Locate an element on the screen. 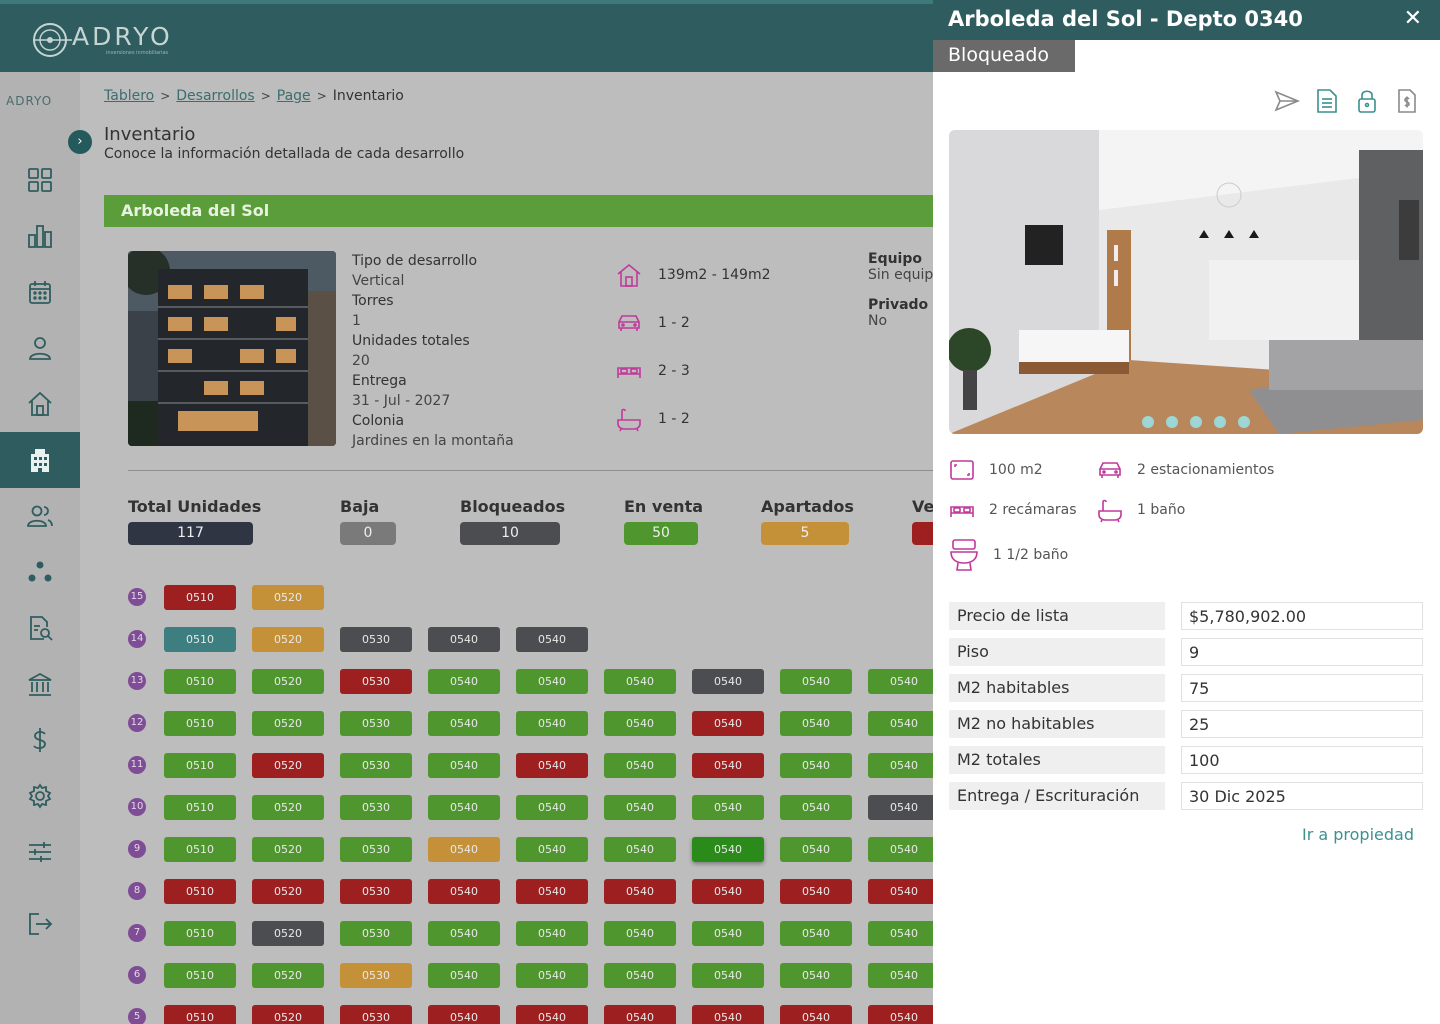 The width and height of the screenshot is (1440, 1024). breadcrumb-link-tablero: Tablero is located at coordinates (129, 96).